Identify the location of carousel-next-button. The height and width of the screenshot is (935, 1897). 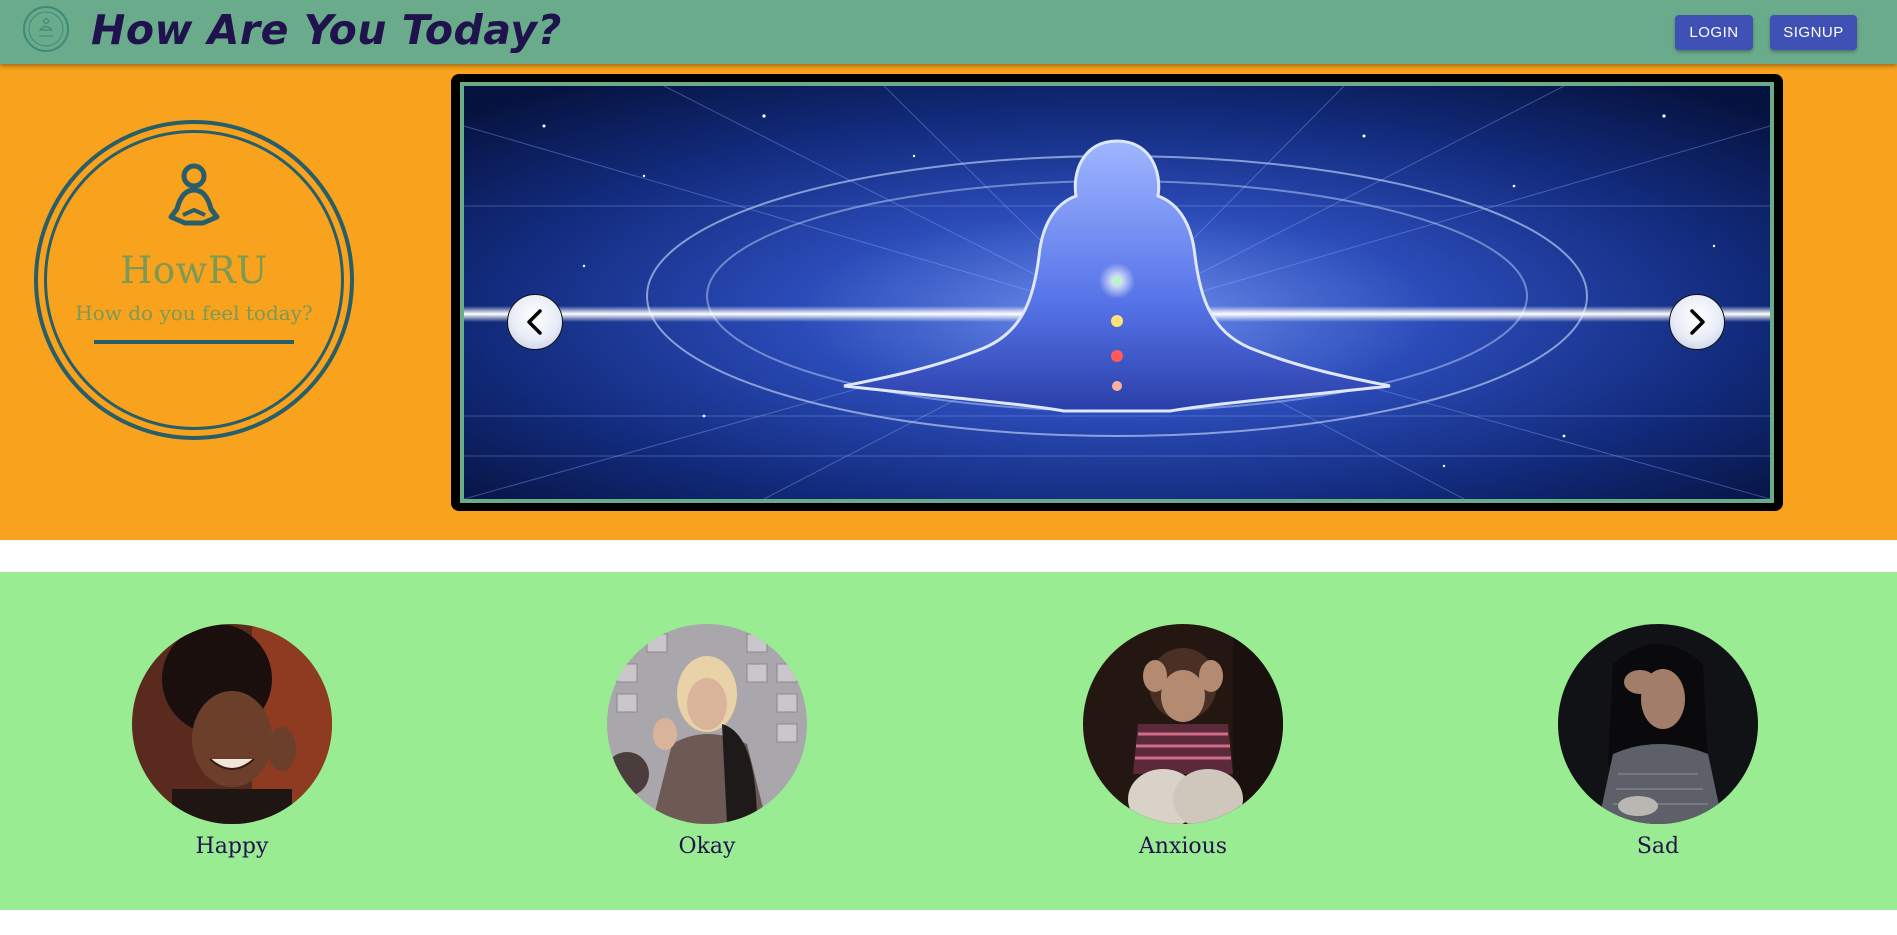
(1697, 322).